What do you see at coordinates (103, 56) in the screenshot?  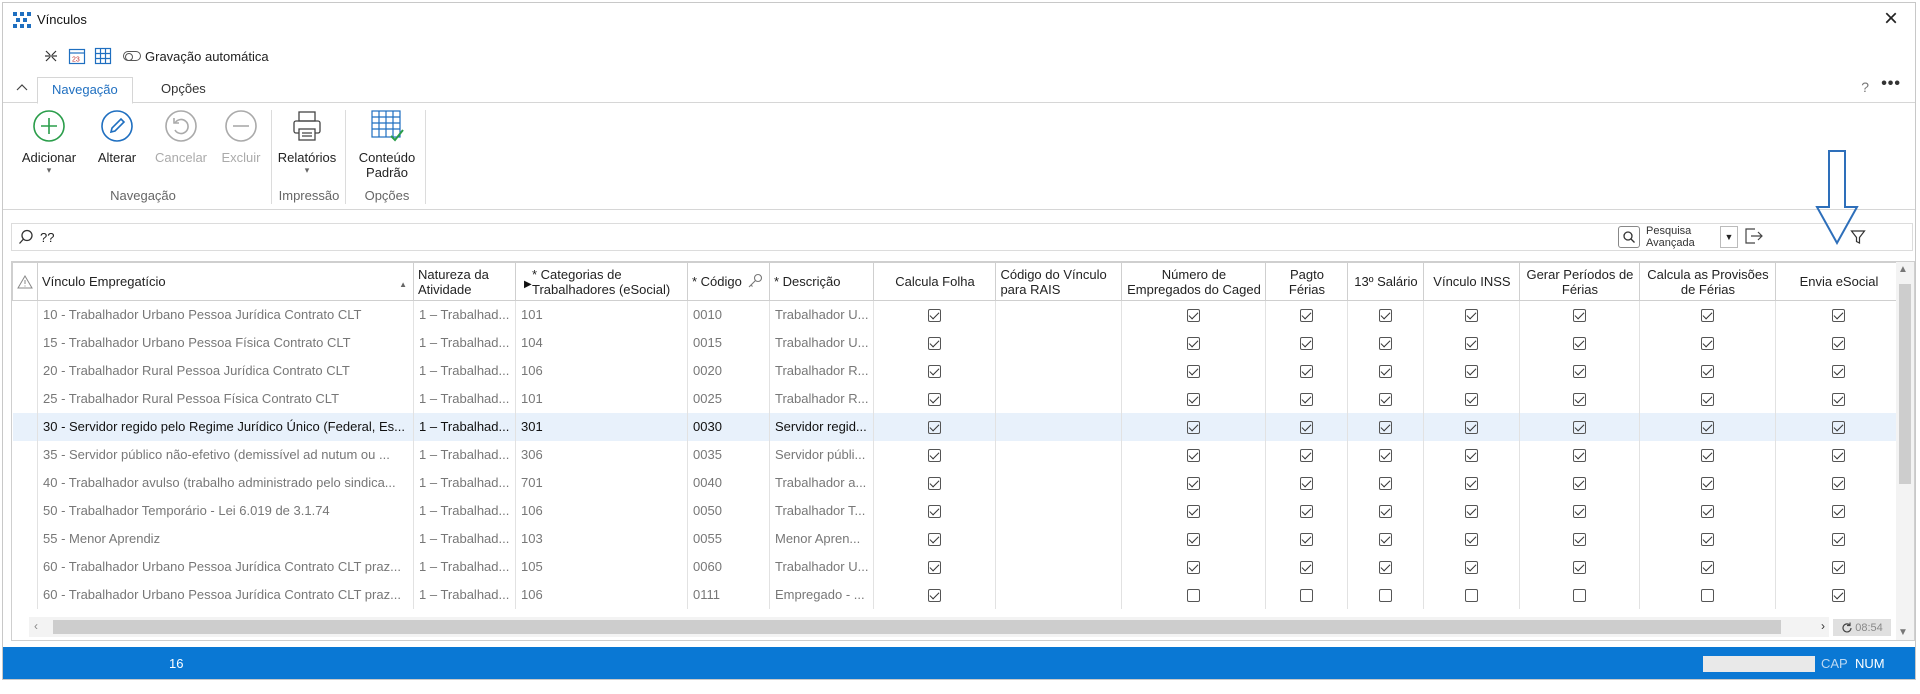 I see `grid-view-icon` at bounding box center [103, 56].